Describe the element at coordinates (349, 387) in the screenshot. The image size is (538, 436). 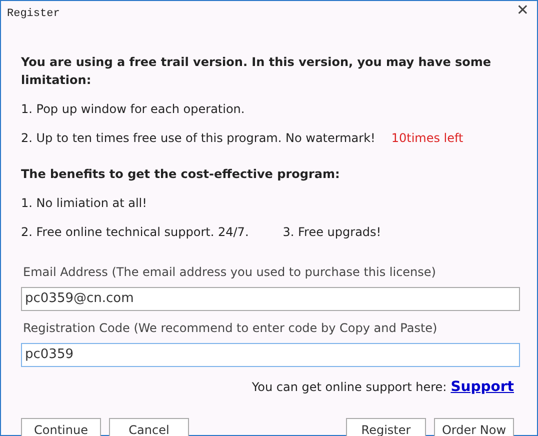
I see `support-text: You can get online support here:` at that location.